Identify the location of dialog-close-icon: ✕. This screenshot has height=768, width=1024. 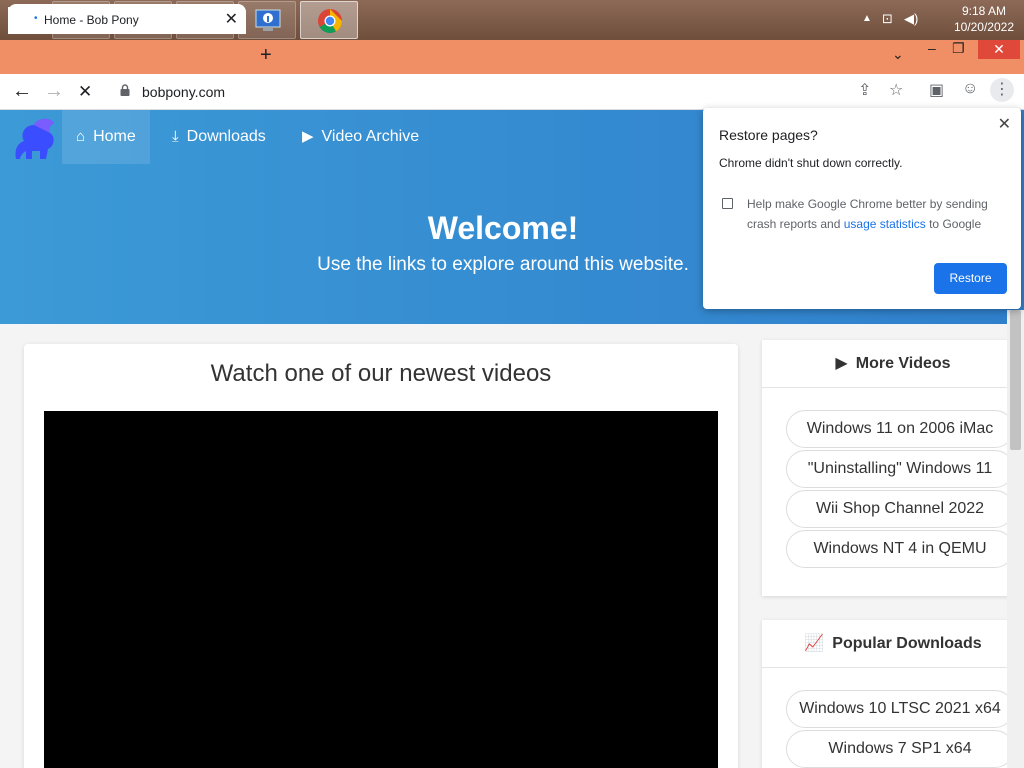
(1004, 124).